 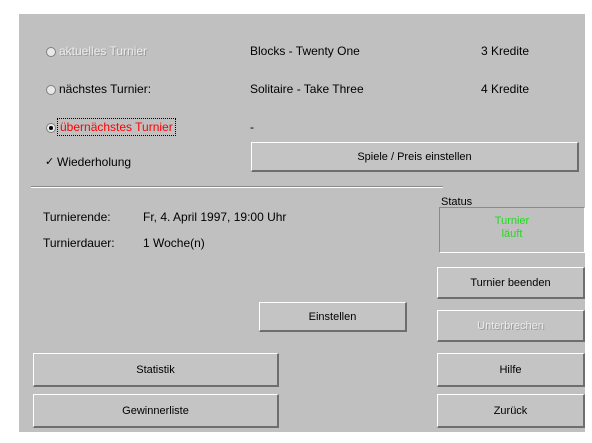 I want to click on turnierdauer-label: Turnierdauer:, so click(x=79, y=243).